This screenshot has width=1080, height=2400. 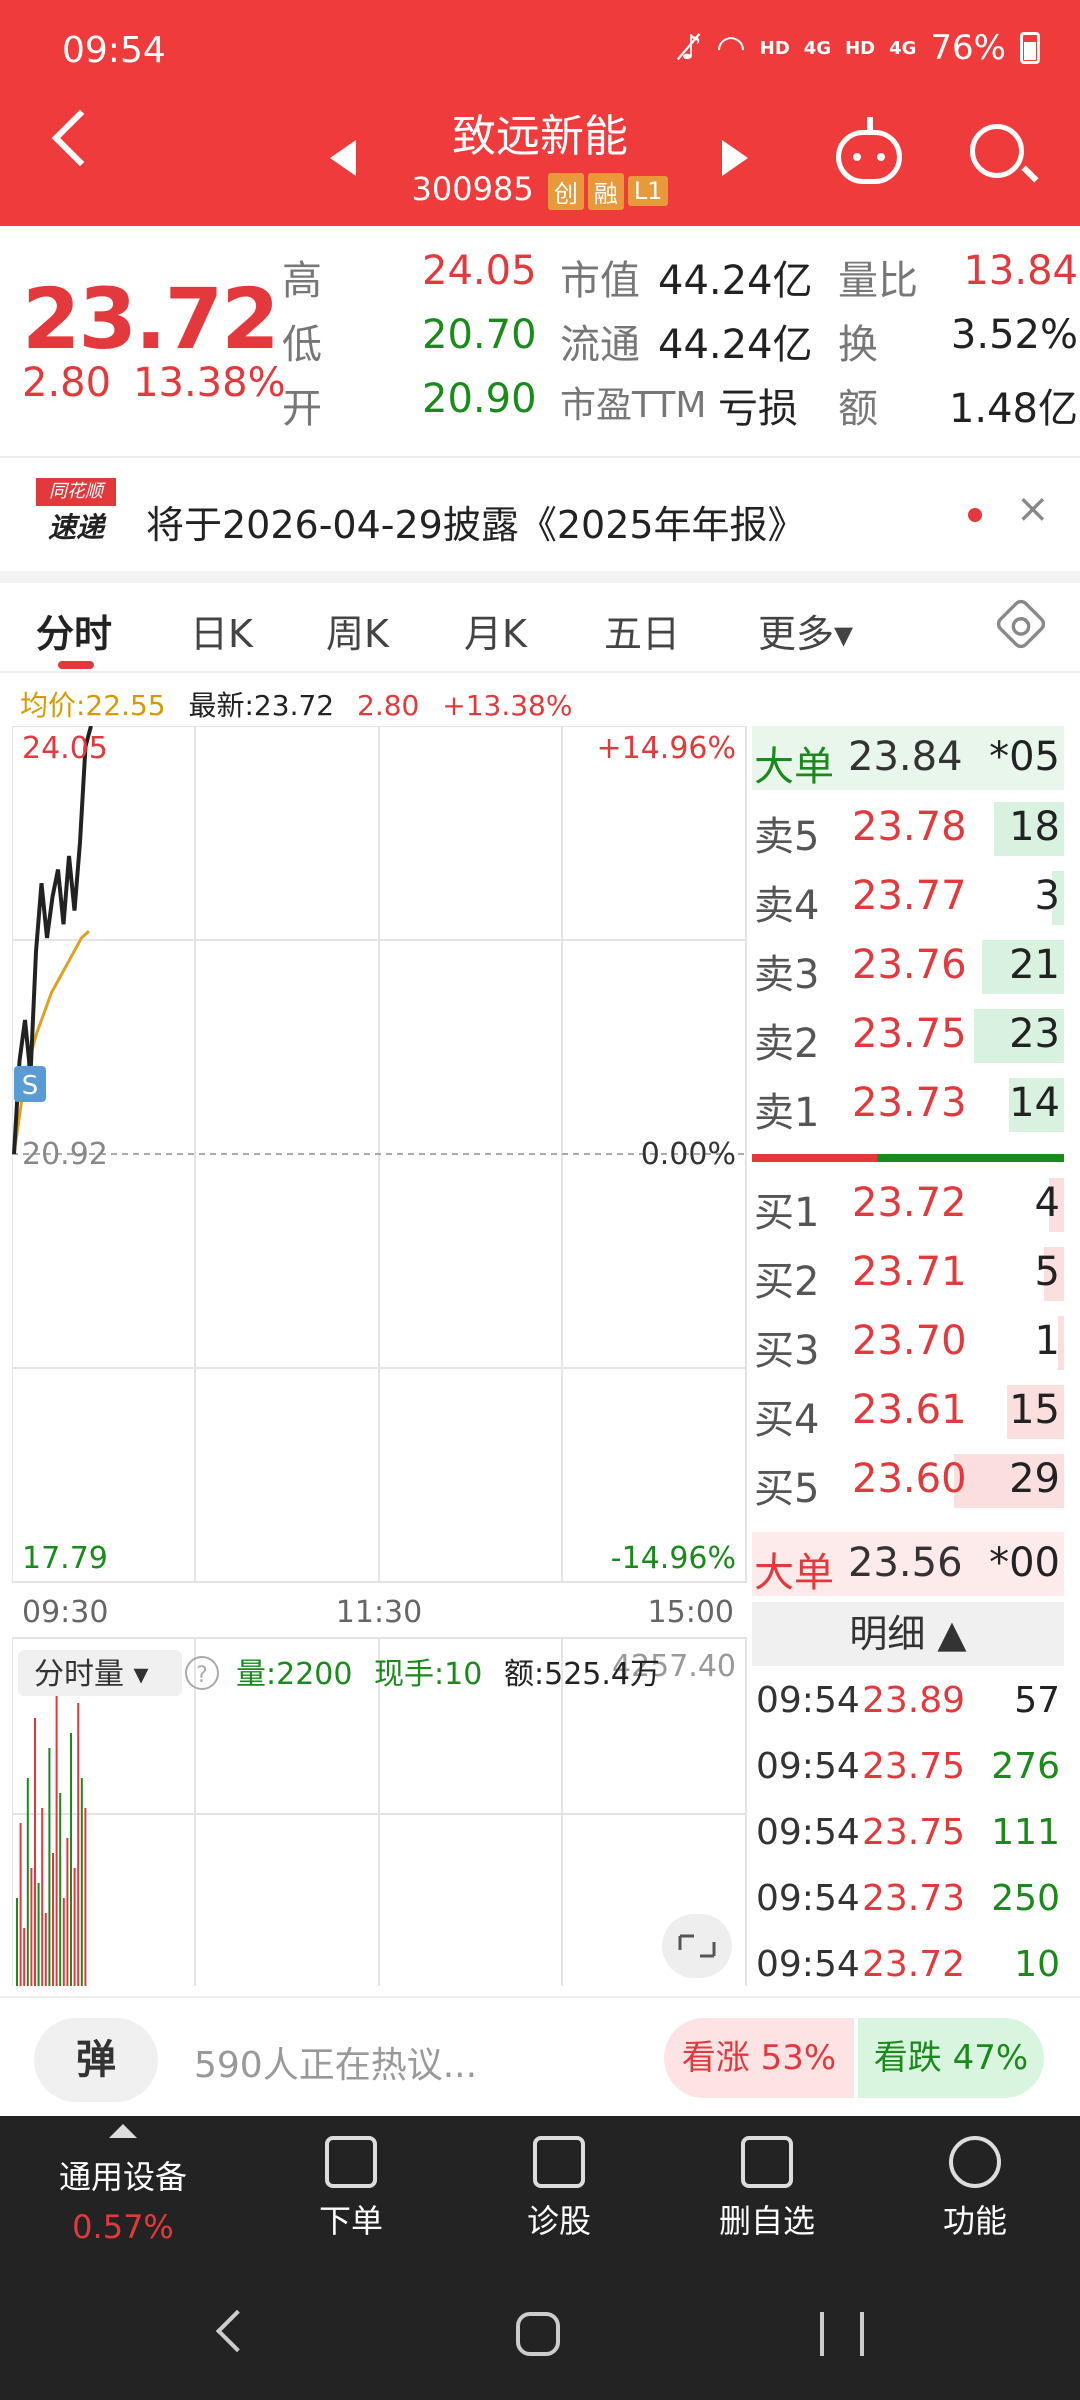 I want to click on level-label: 买1, so click(x=787, y=1213).